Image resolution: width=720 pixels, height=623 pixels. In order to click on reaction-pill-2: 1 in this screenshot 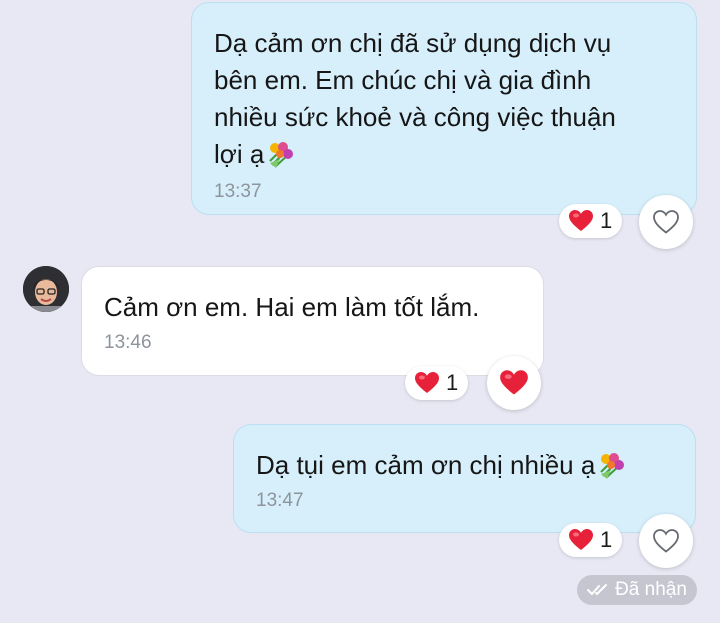, I will do `click(437, 383)`.